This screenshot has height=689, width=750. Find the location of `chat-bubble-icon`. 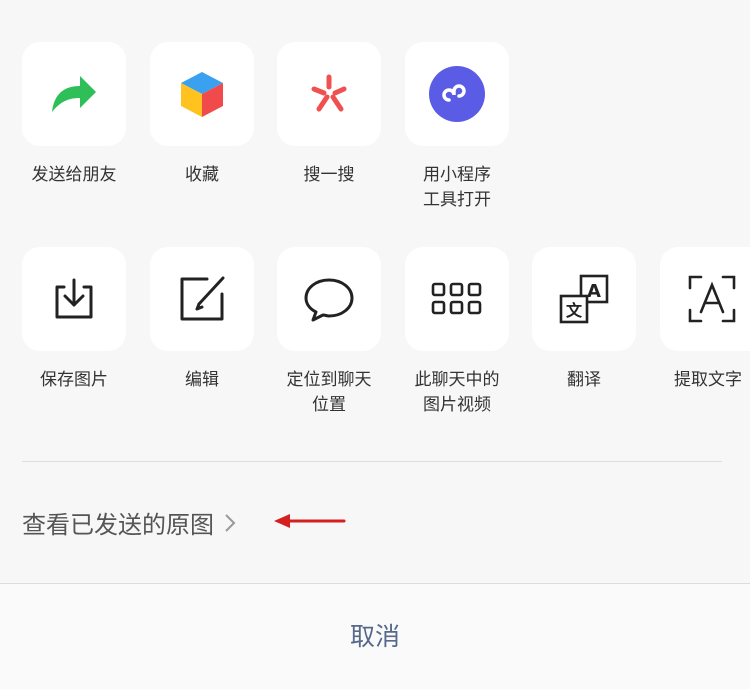

chat-bubble-icon is located at coordinates (329, 299).